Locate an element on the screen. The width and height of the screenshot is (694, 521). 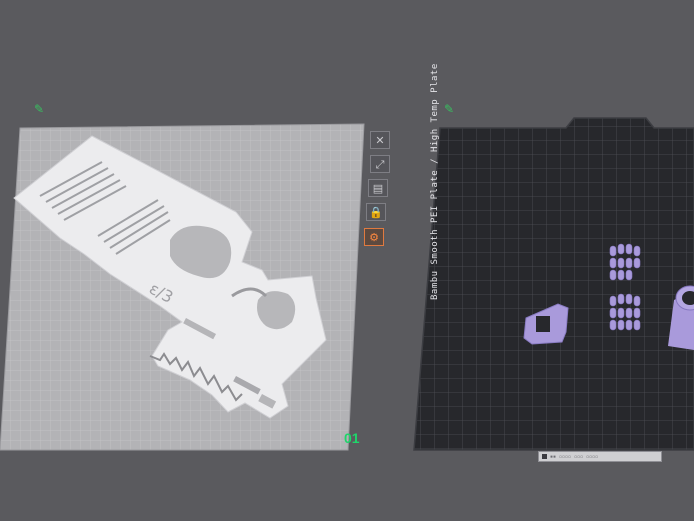
close-icon: ✕ is located at coordinates (380, 140).